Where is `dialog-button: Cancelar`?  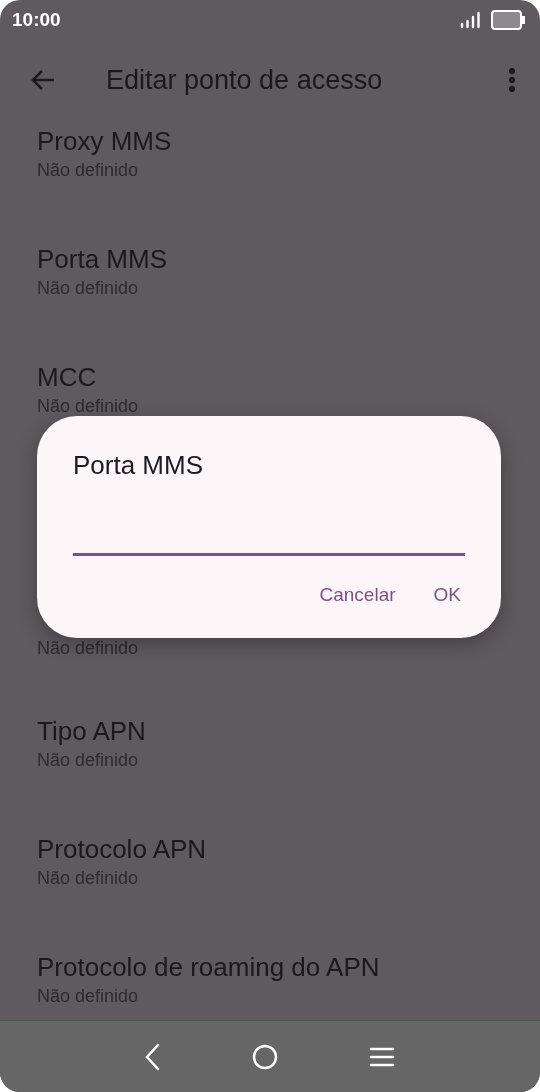 dialog-button: Cancelar is located at coordinates (357, 595).